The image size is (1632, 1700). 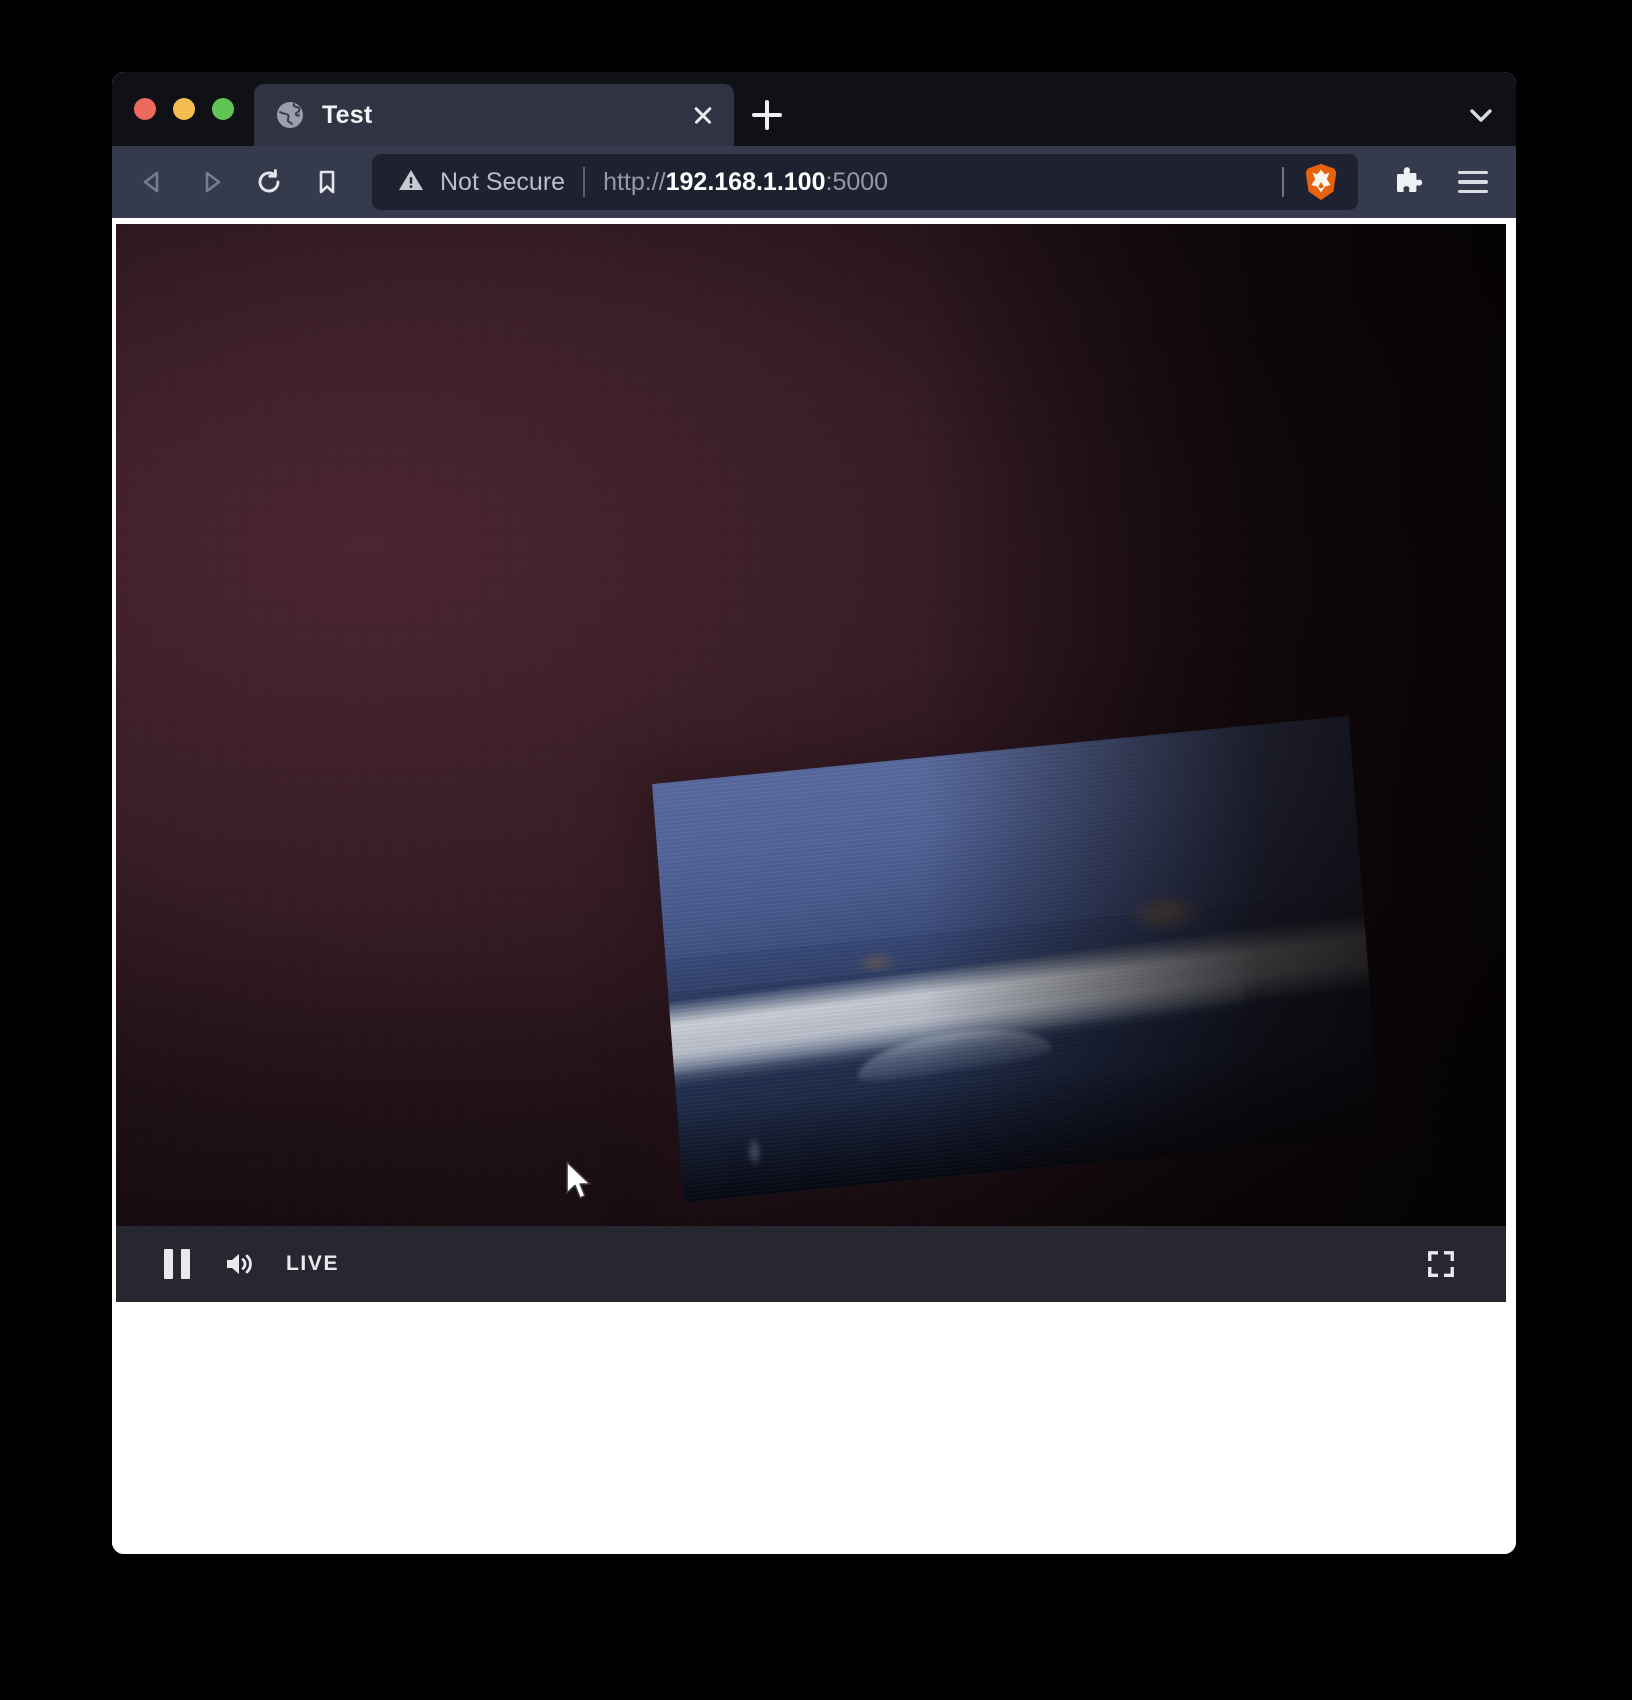 I want to click on tab-strip-spacer, so click(x=1123, y=115).